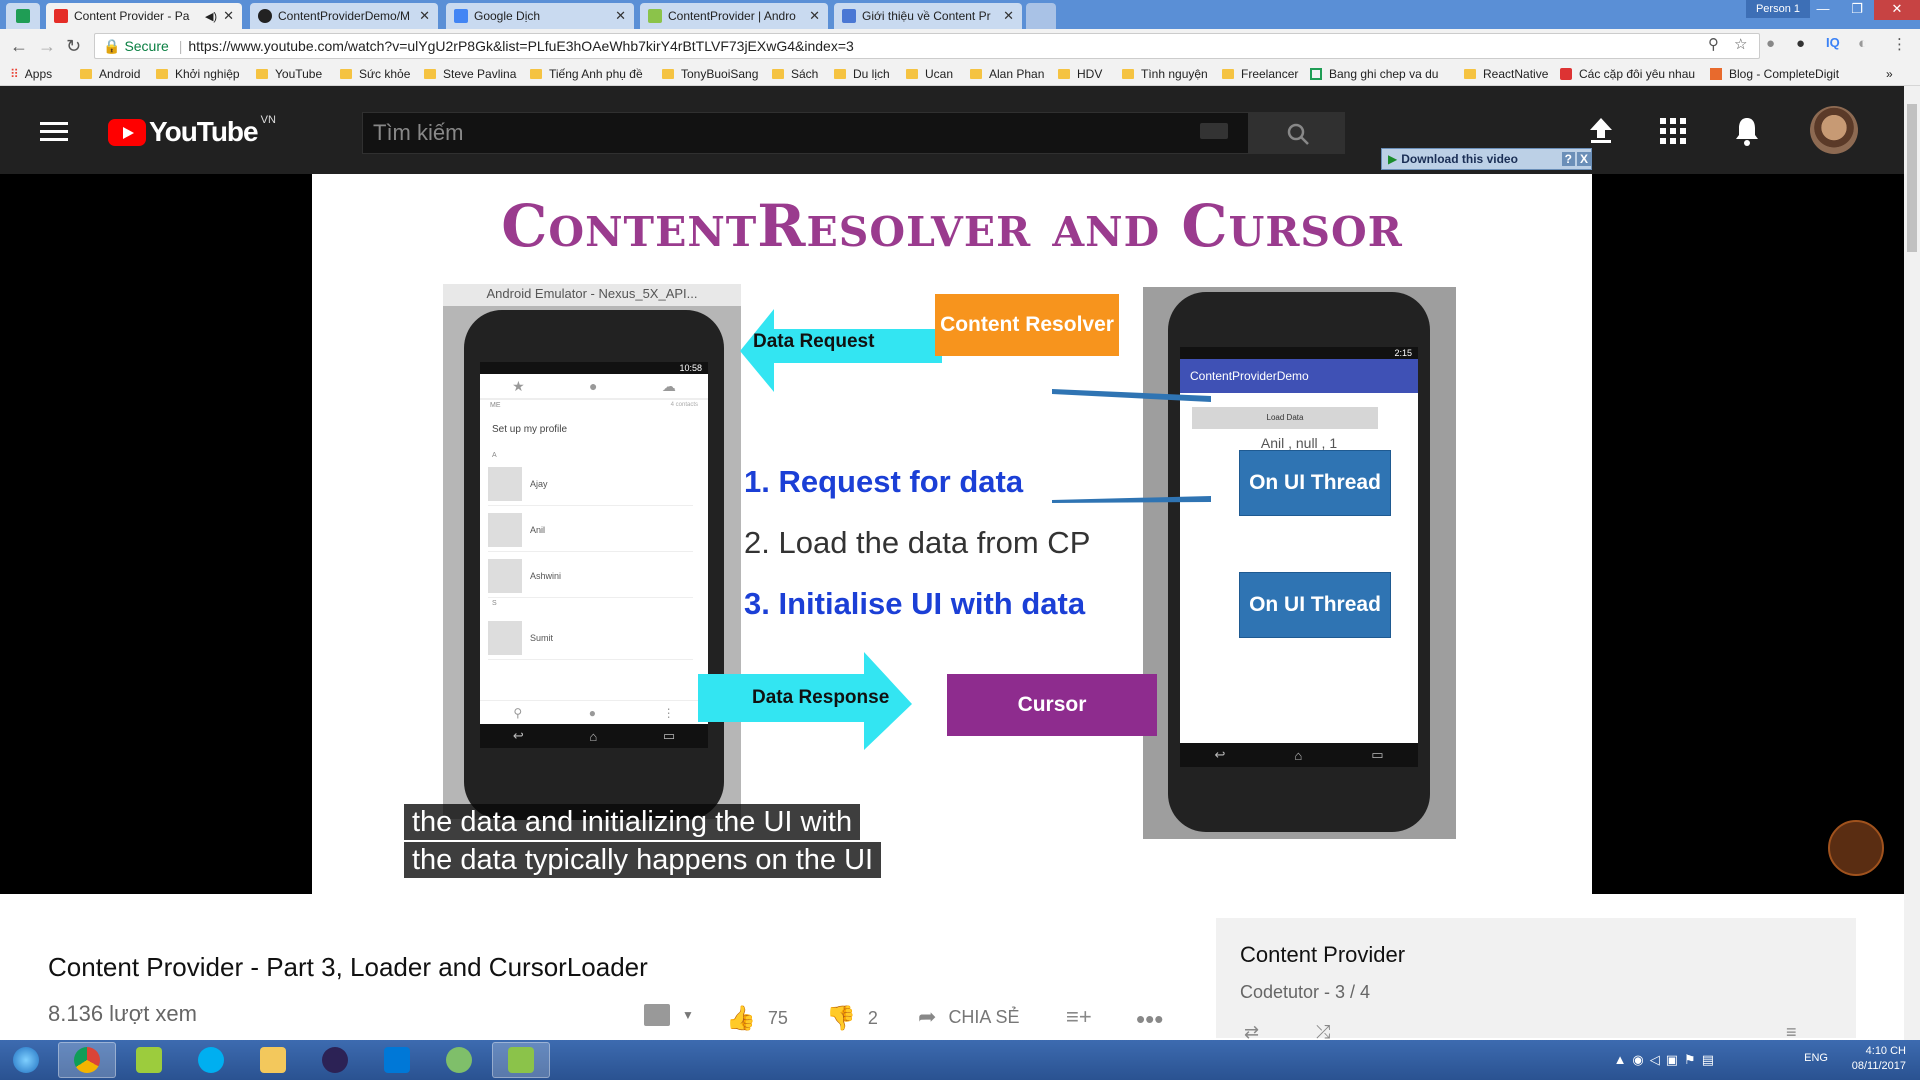 This screenshot has width=1920, height=1080. Describe the element at coordinates (289, 74) in the screenshot. I see `bookmark-item: YouTube` at that location.